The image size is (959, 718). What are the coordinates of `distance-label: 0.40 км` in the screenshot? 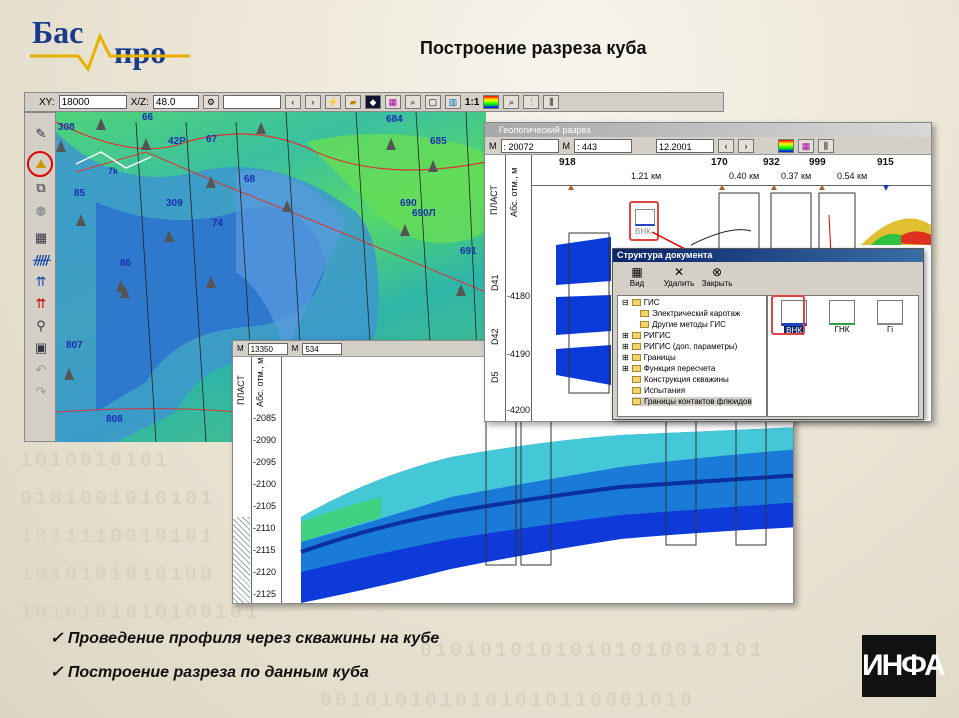 It's located at (744, 176).